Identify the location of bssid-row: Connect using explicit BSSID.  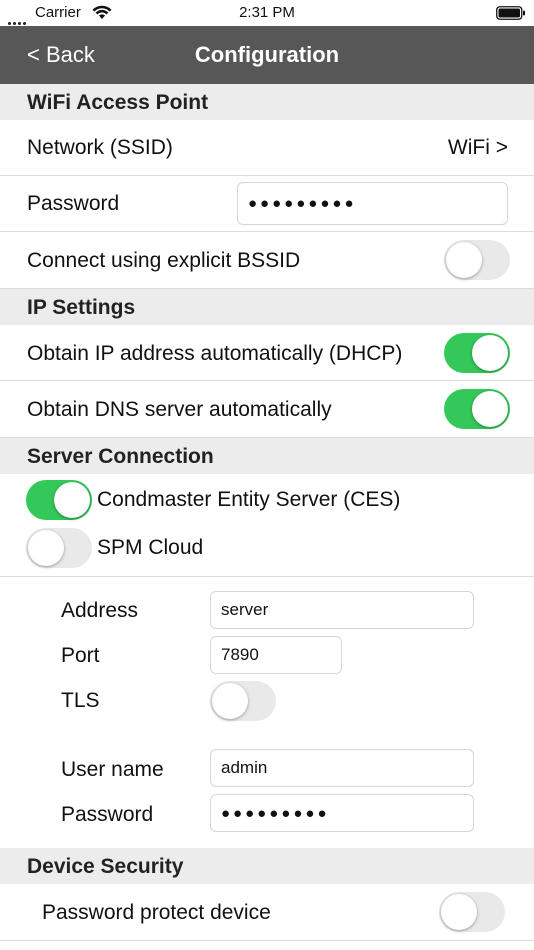
(267, 260).